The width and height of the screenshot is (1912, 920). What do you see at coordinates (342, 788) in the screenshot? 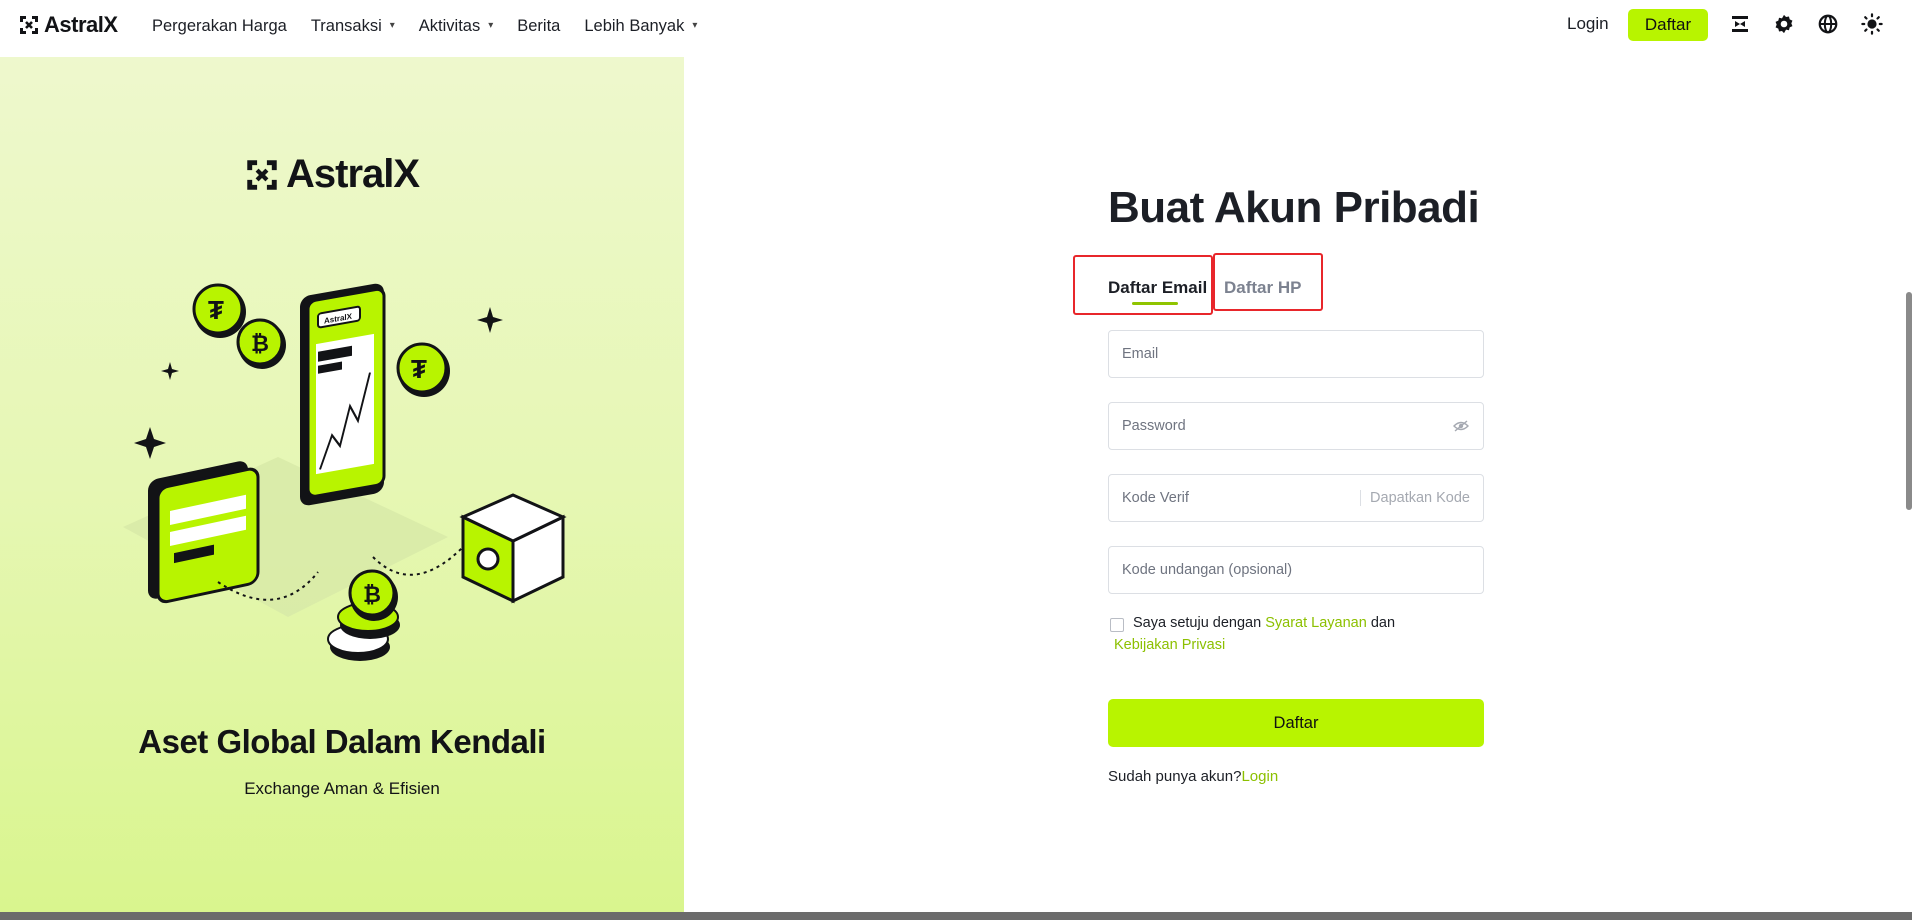
I see `promo-subtitle: Exchange Aman & Efisien` at bounding box center [342, 788].